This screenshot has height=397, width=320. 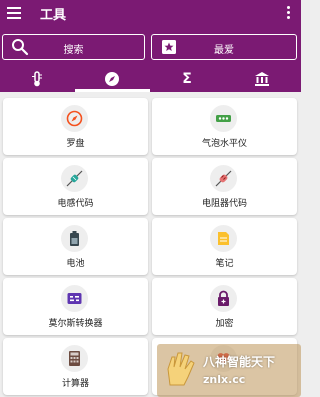 I want to click on card-label: 笔记, so click(x=224, y=264).